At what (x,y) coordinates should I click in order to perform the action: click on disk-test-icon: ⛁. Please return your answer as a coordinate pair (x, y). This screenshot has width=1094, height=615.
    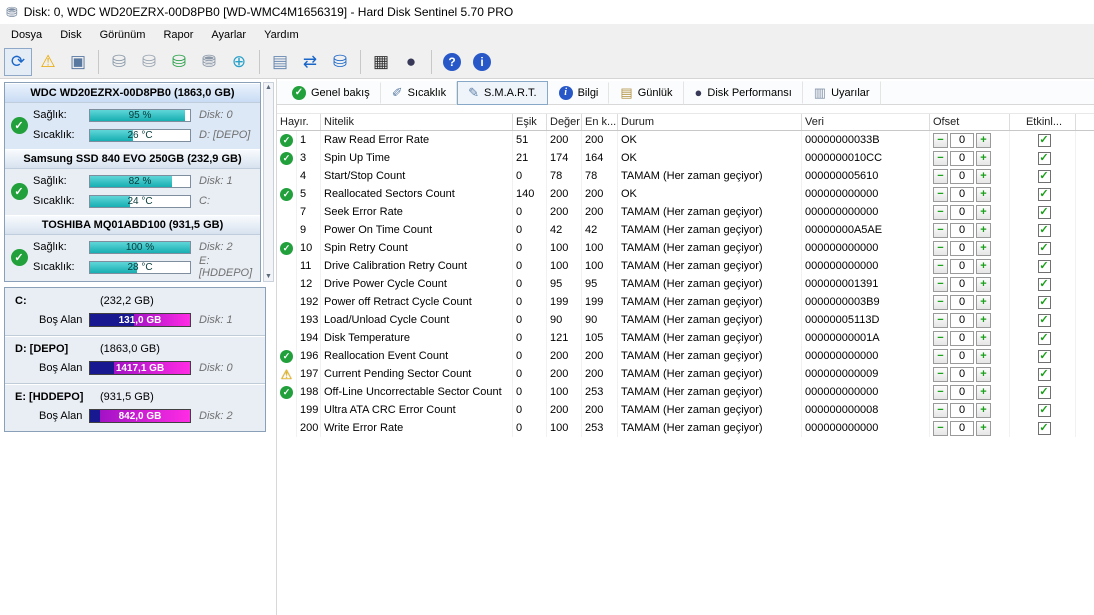
    Looking at the image, I should click on (119, 62).